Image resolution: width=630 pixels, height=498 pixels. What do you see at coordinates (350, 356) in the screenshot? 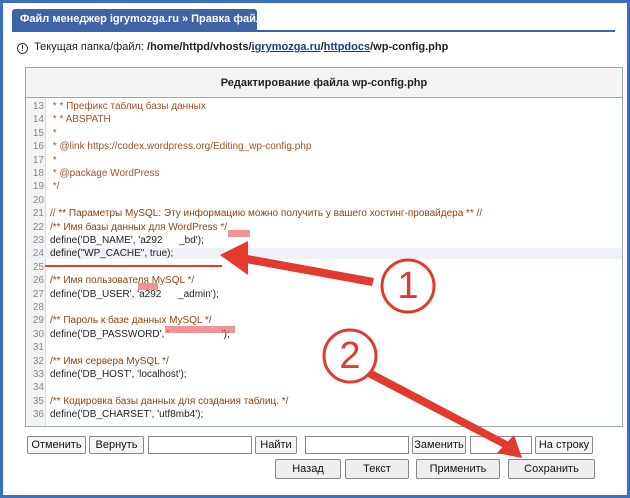
I see `annotation-label-2: 2` at bounding box center [350, 356].